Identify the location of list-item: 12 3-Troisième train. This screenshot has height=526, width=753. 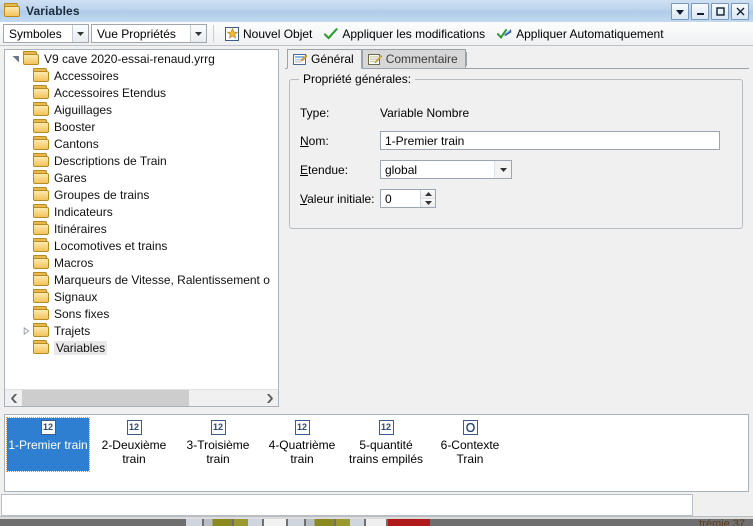
(218, 444).